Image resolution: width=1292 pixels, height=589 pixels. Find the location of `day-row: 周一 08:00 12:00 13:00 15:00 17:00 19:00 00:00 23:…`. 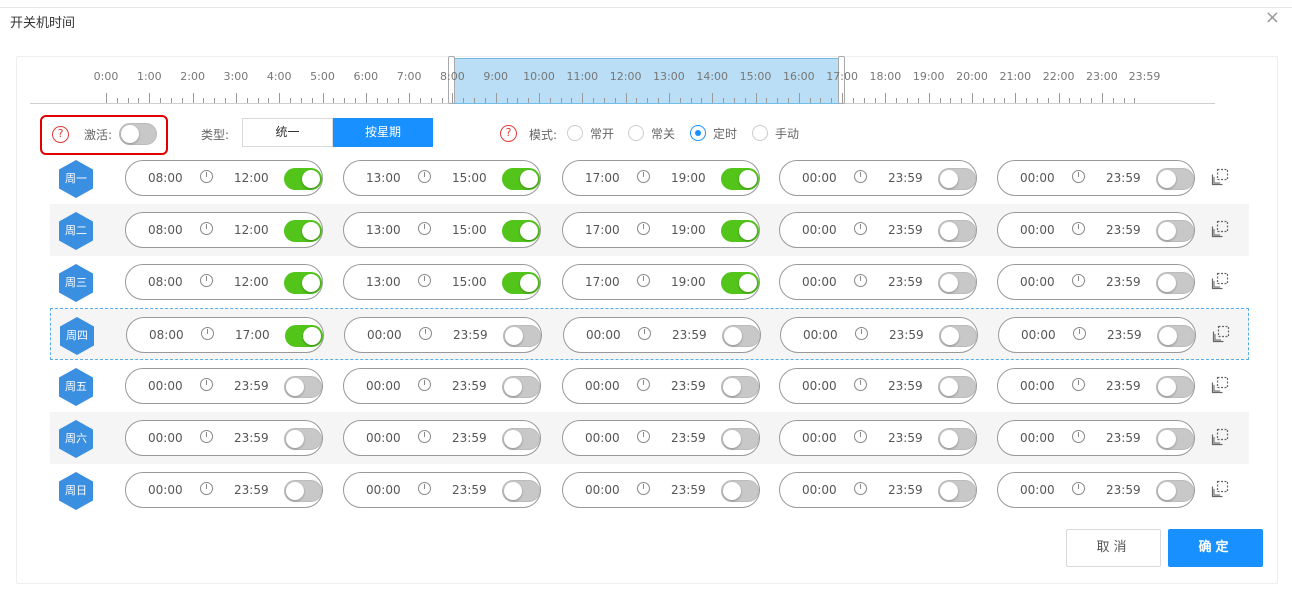

day-row: 周一 08:00 12:00 13:00 15:00 17:00 19:00 00:00 23:… is located at coordinates (649, 178).